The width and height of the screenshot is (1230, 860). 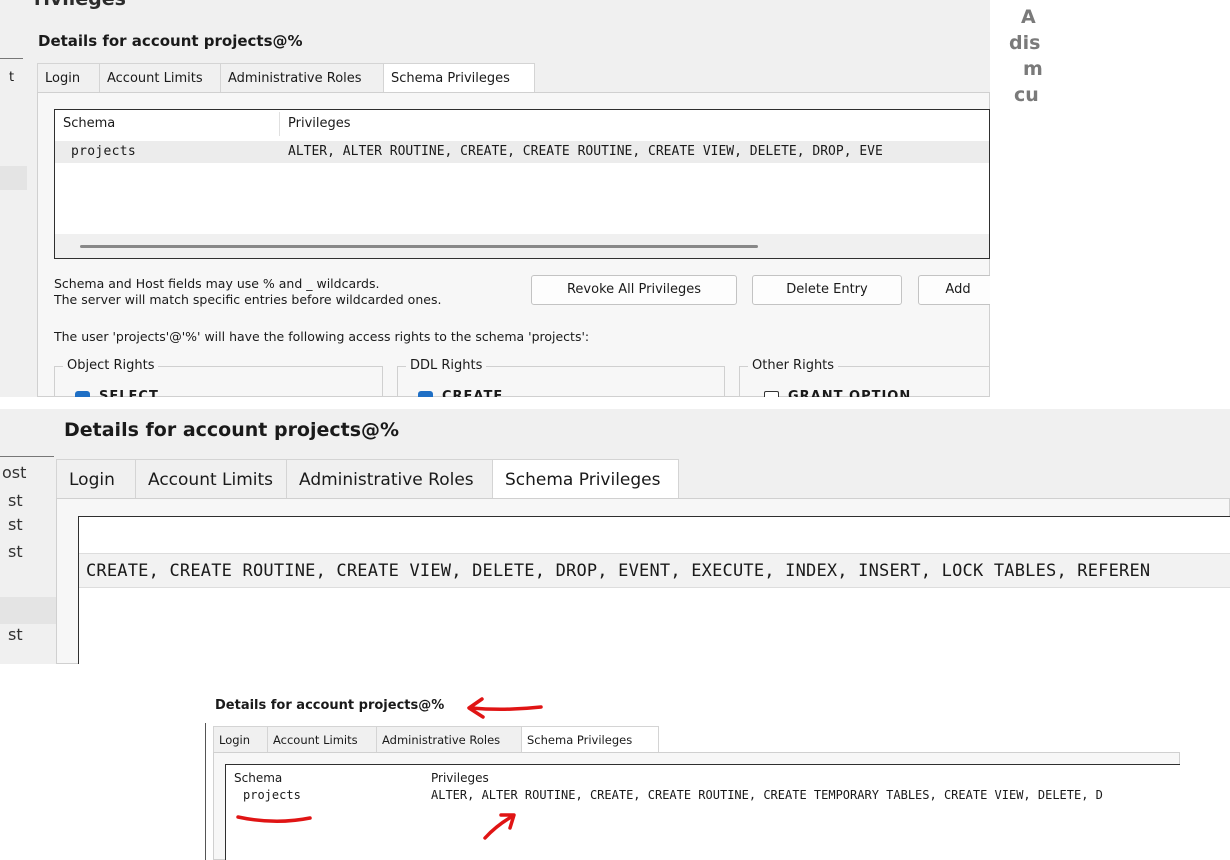 What do you see at coordinates (425, 394) in the screenshot?
I see `create-checkbox` at bounding box center [425, 394].